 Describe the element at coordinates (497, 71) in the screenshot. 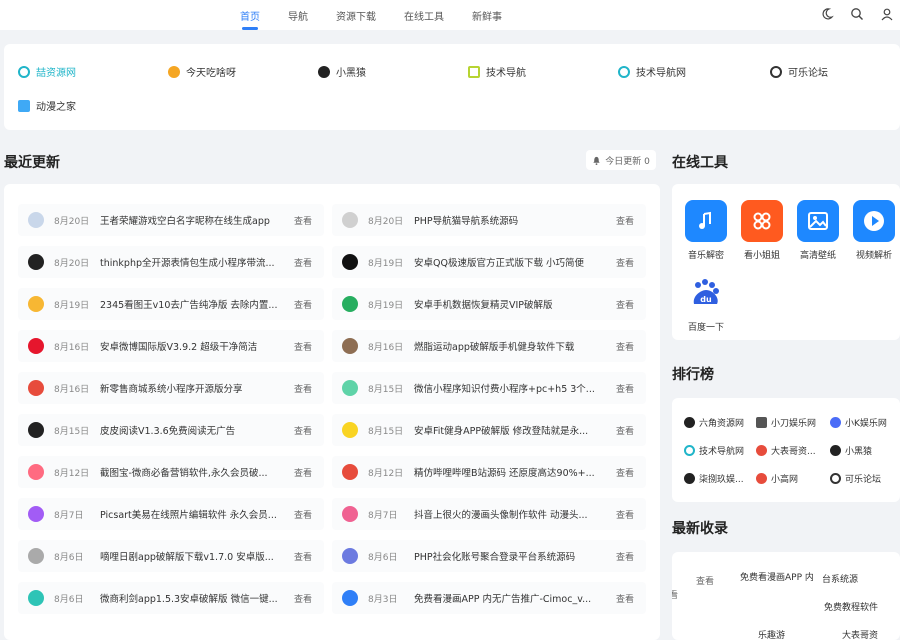

I see `link-item-tech-nav: 技术导航` at that location.